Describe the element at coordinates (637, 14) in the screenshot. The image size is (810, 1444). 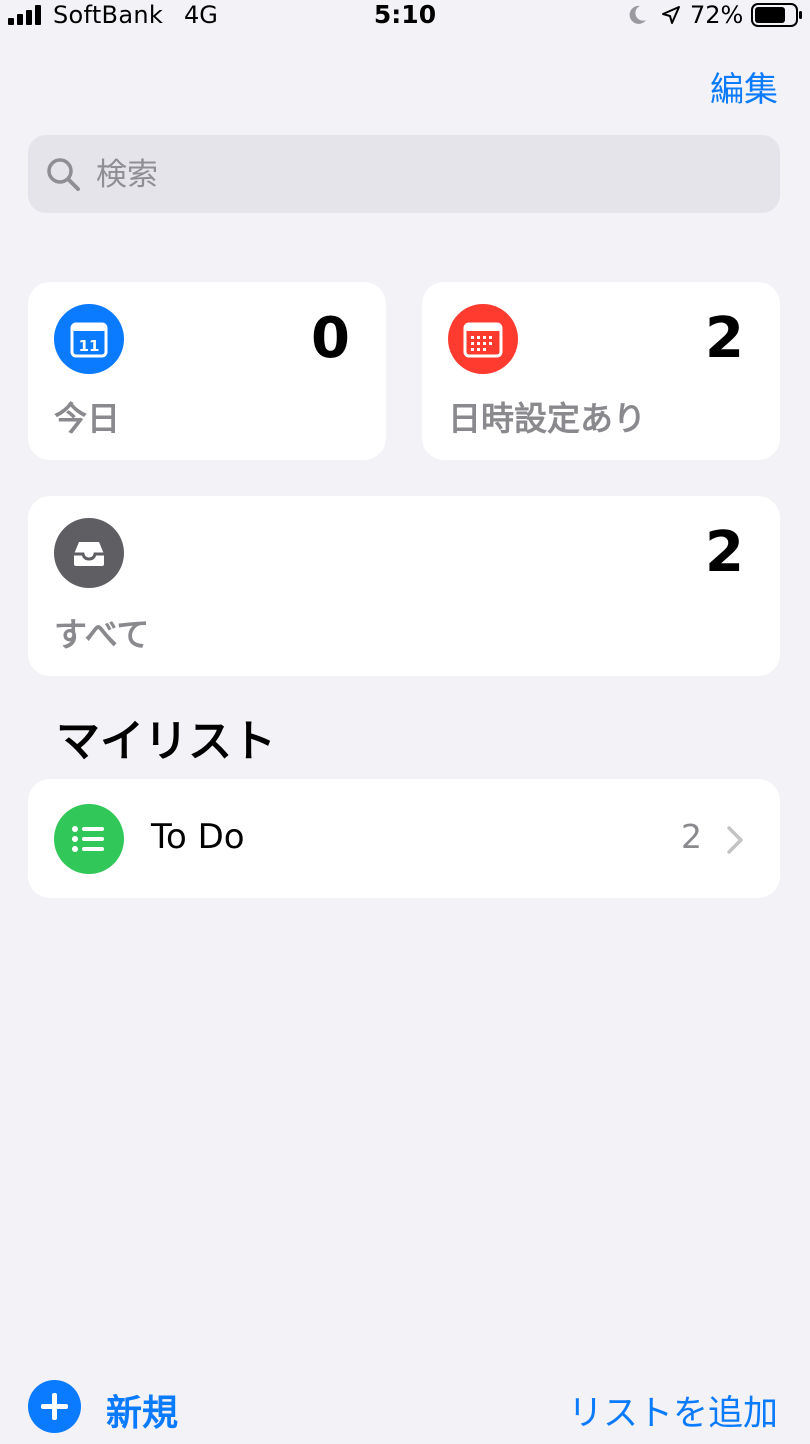
I see `moon-icon` at that location.